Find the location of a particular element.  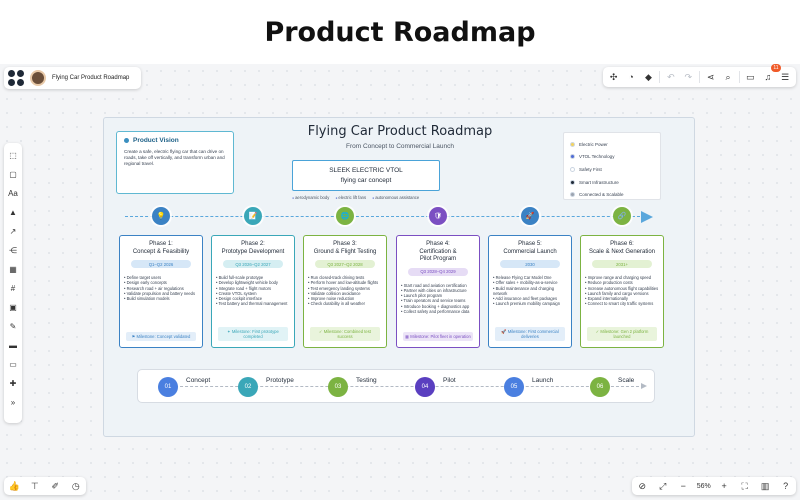

phase-title: Phase 5: Commercial Launch is located at coordinates (530, 248).